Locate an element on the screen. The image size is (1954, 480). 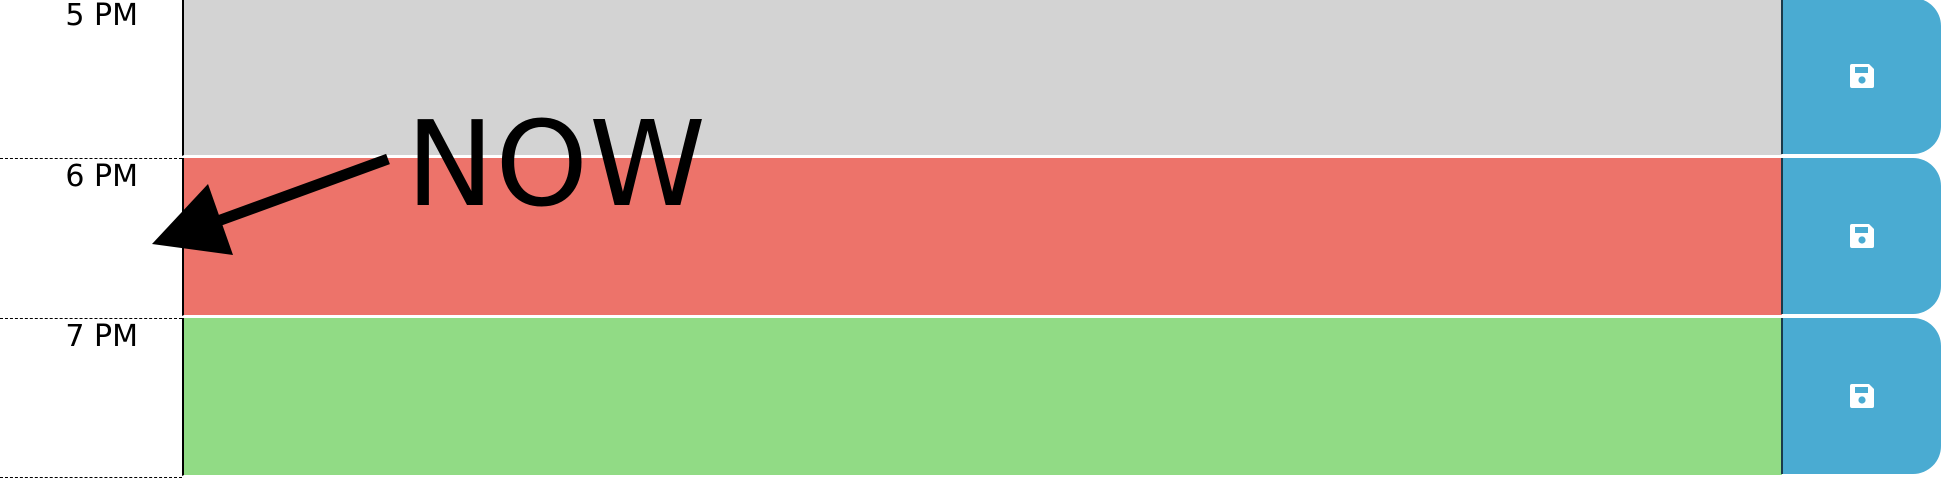
hour-cell: 7 PM is located at coordinates (91, 397).